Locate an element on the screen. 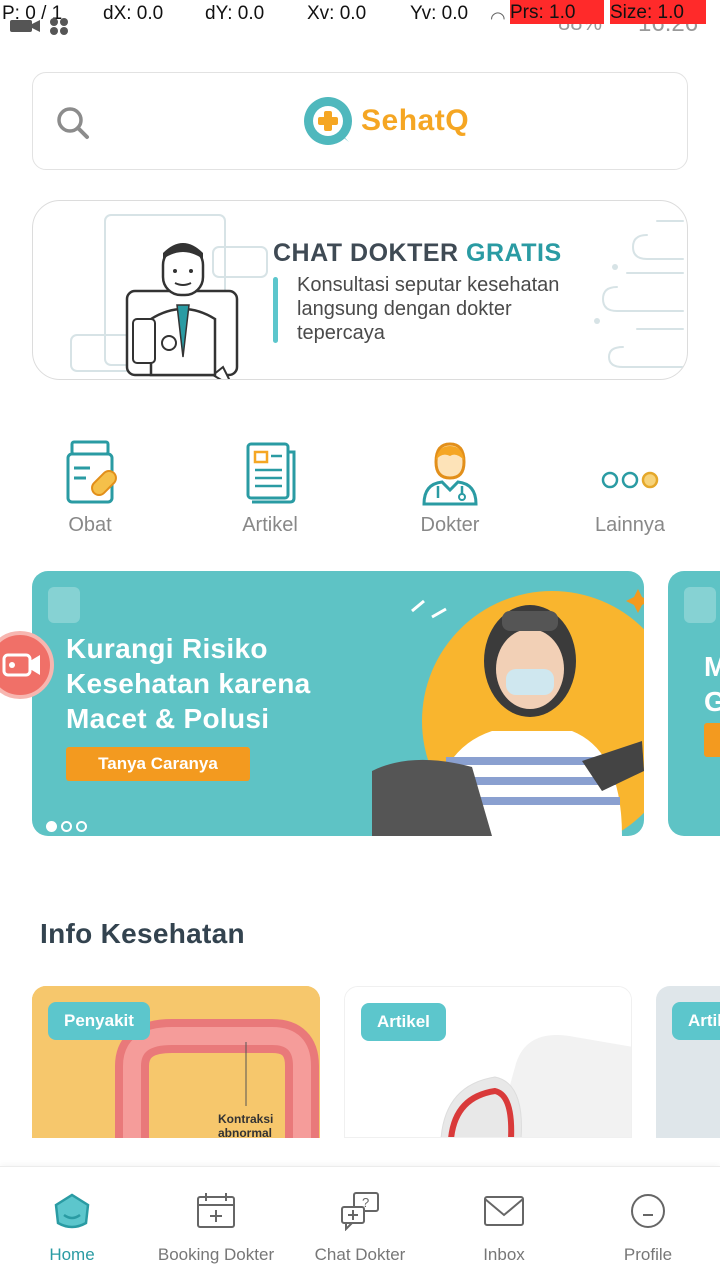  promo-banner-next: M G is located at coordinates (694, 703).